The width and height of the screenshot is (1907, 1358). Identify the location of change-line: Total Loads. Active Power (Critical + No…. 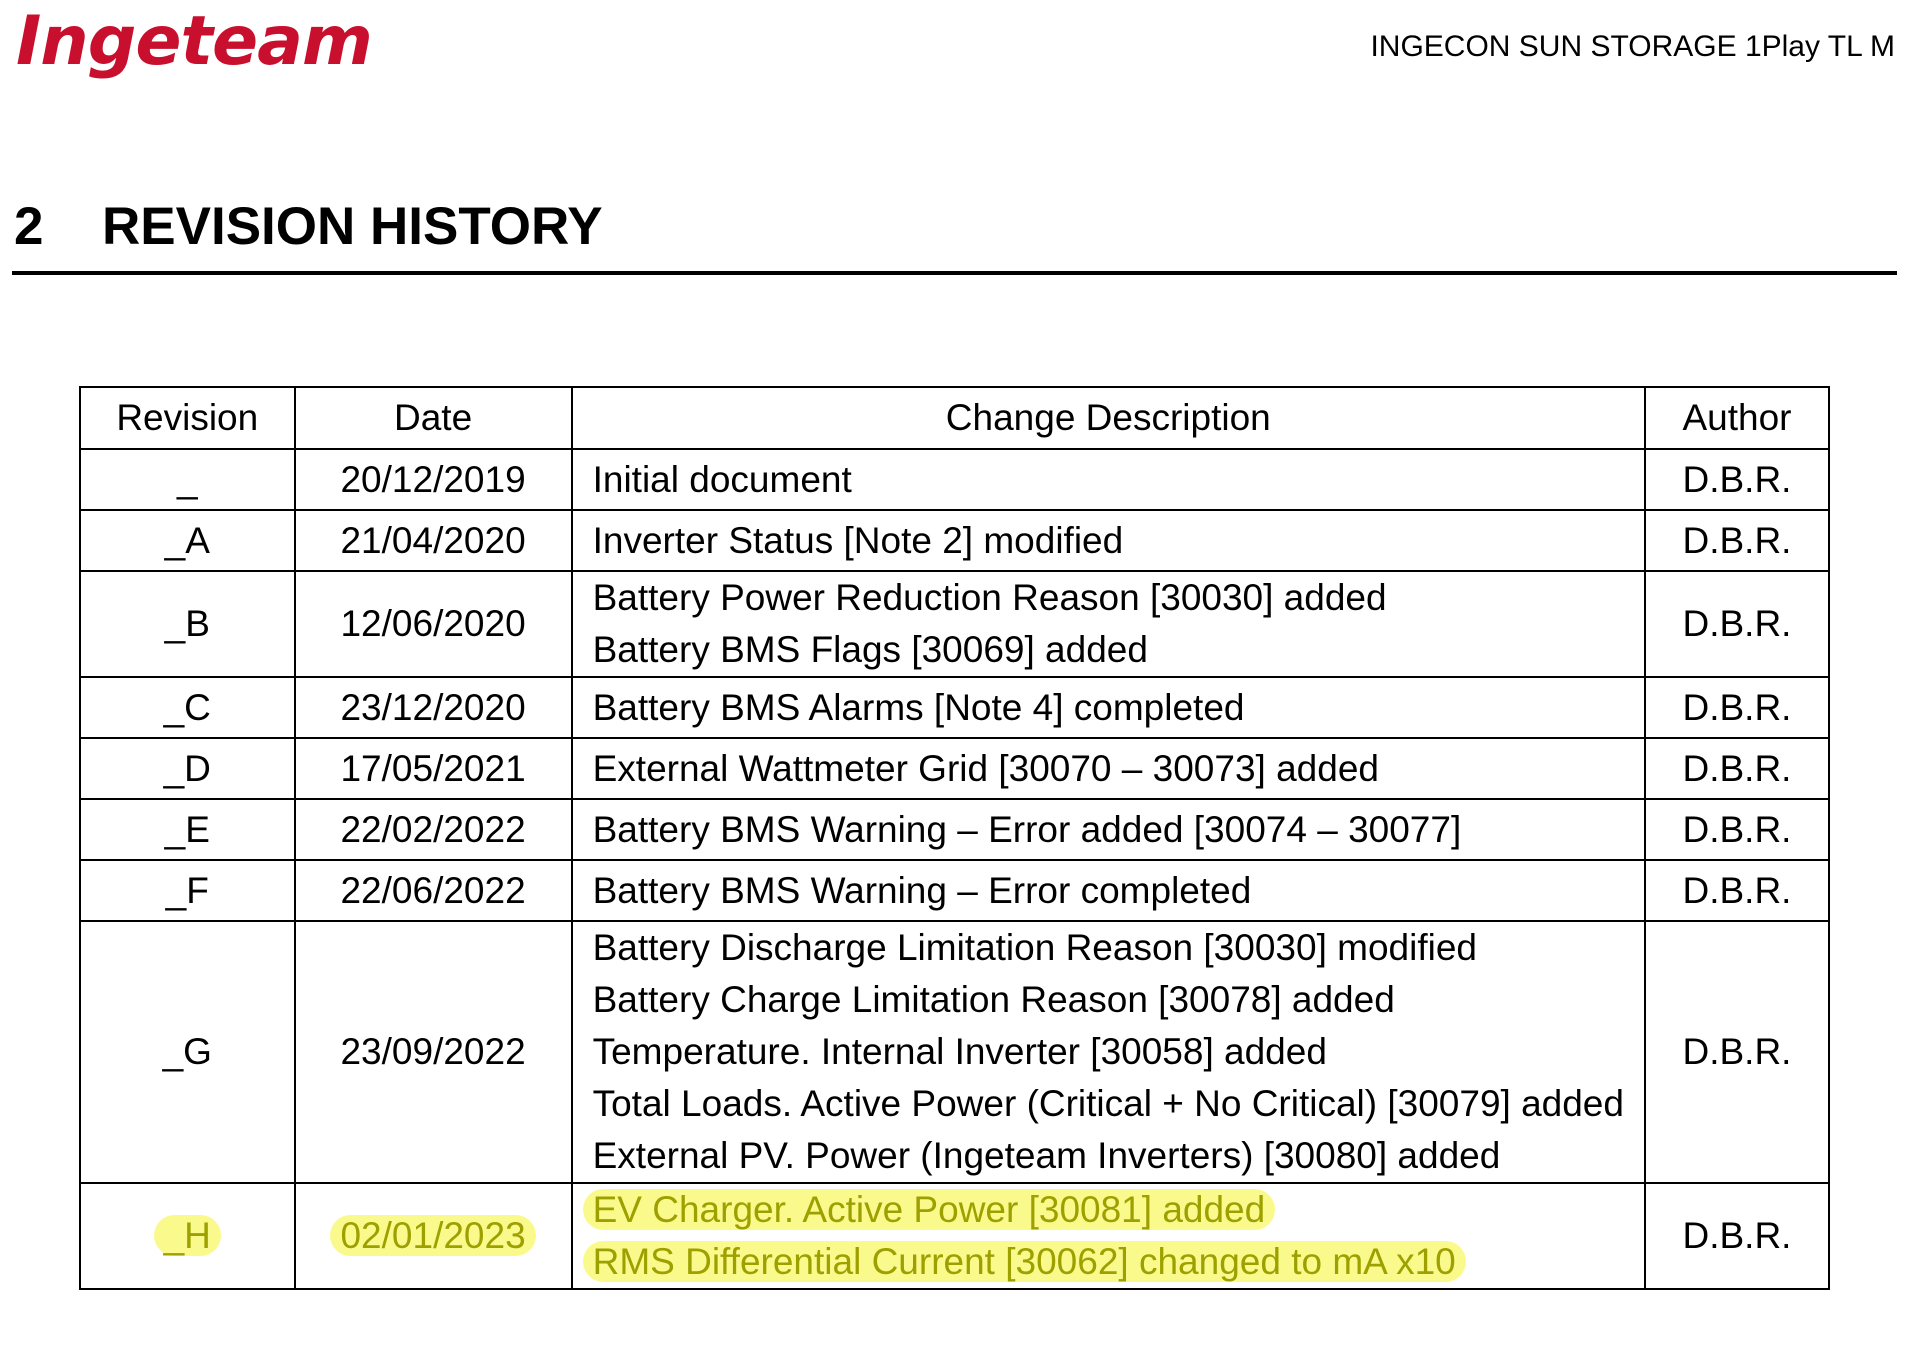
(1108, 1103).